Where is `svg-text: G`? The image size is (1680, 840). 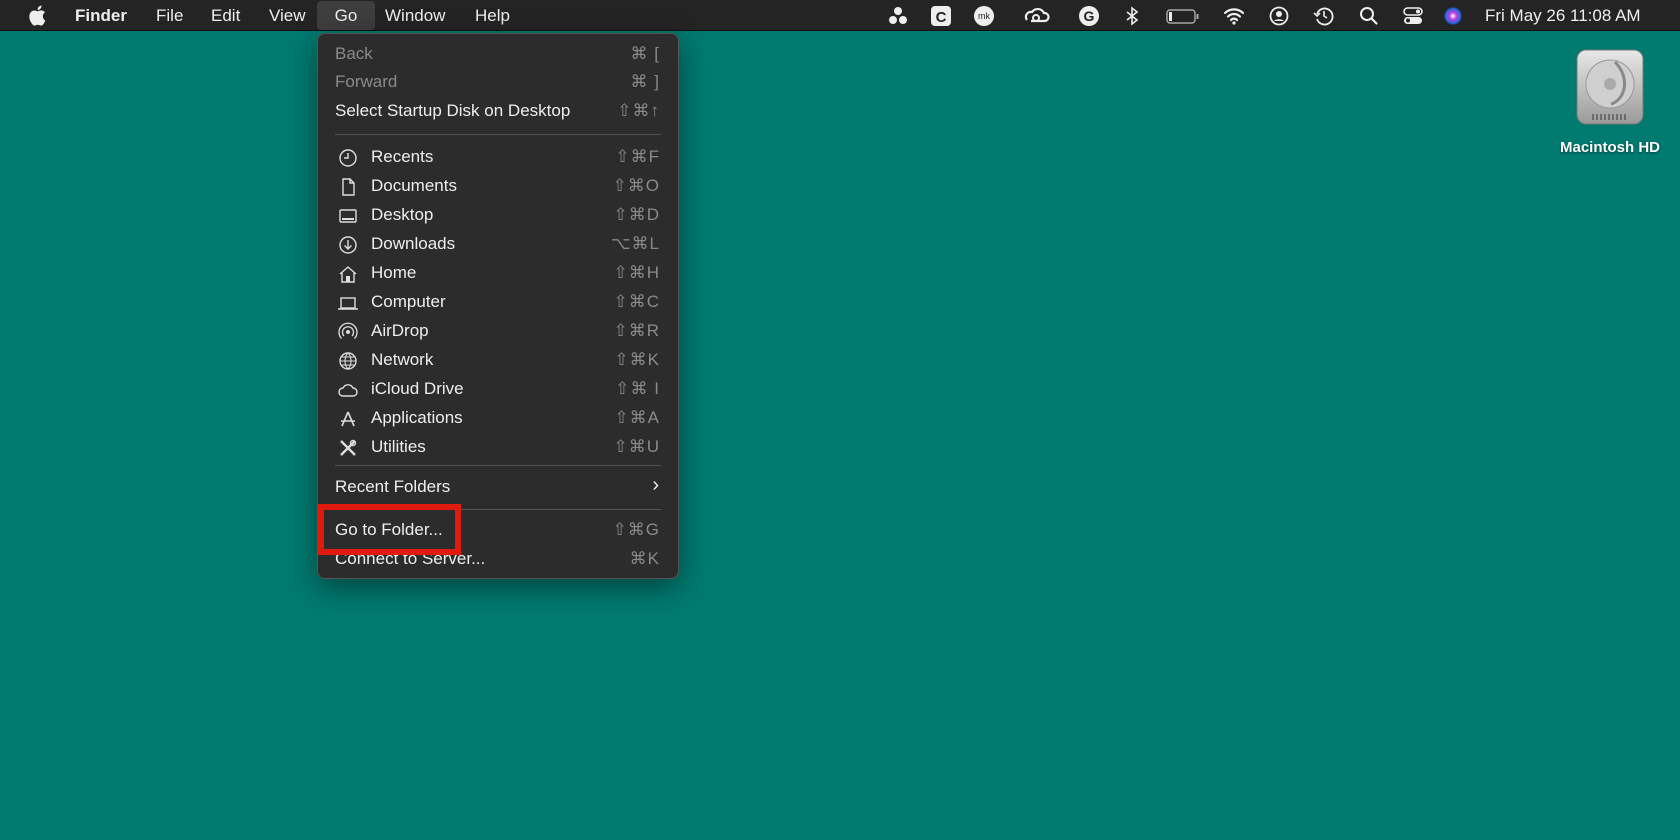 svg-text: G is located at coordinates (1089, 16).